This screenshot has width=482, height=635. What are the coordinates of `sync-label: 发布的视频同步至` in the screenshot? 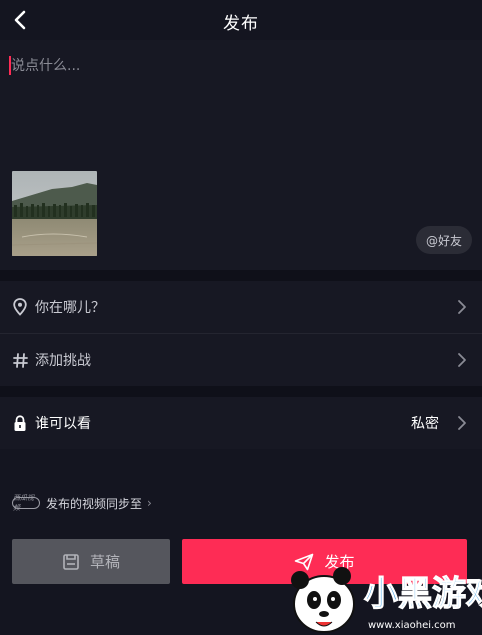 It's located at (94, 503).